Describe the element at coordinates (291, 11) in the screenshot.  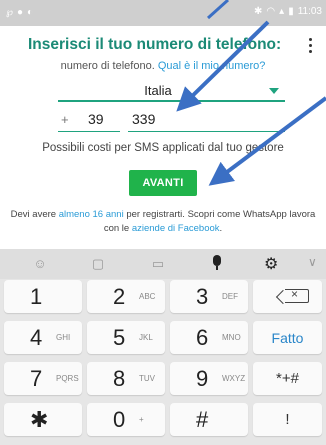
I see `battery-icon: ▮` at that location.